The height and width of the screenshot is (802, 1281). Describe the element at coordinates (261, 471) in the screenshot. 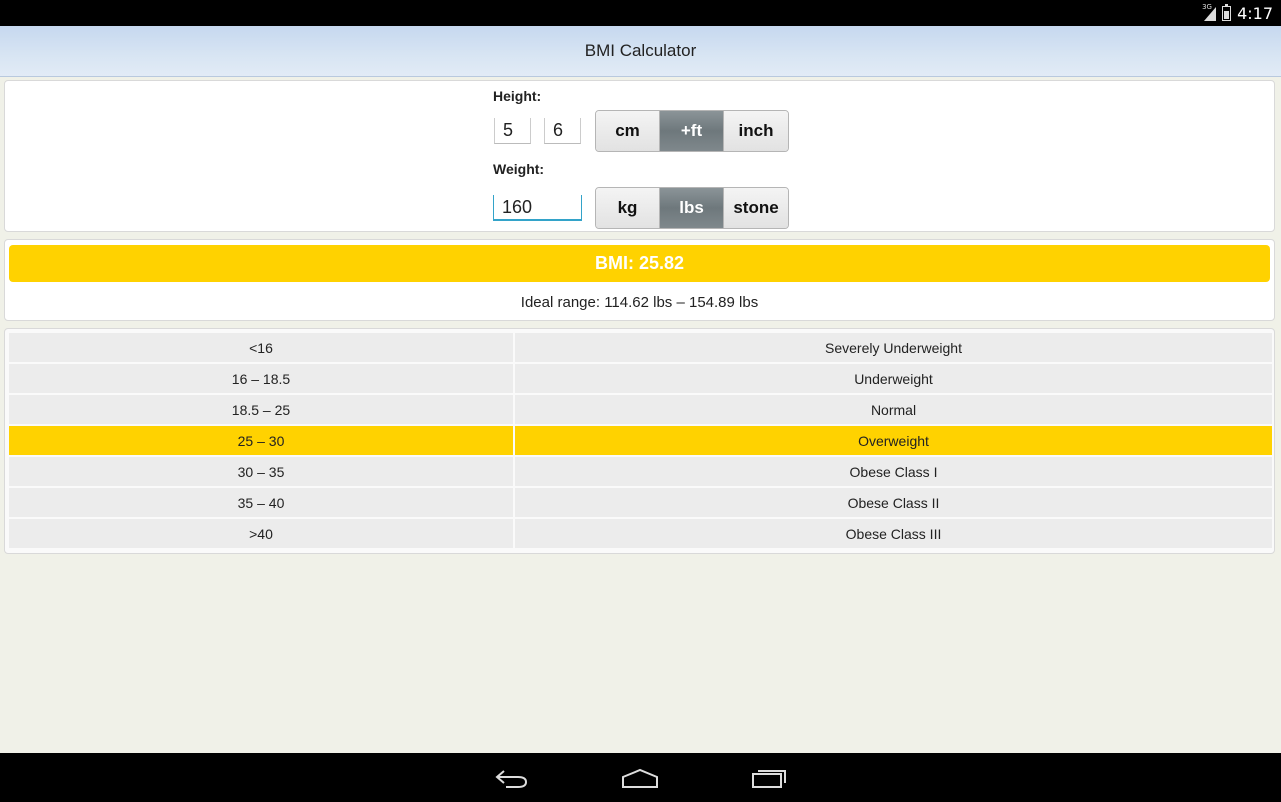

I see `bmi-range-cell: 30 – 35` at that location.